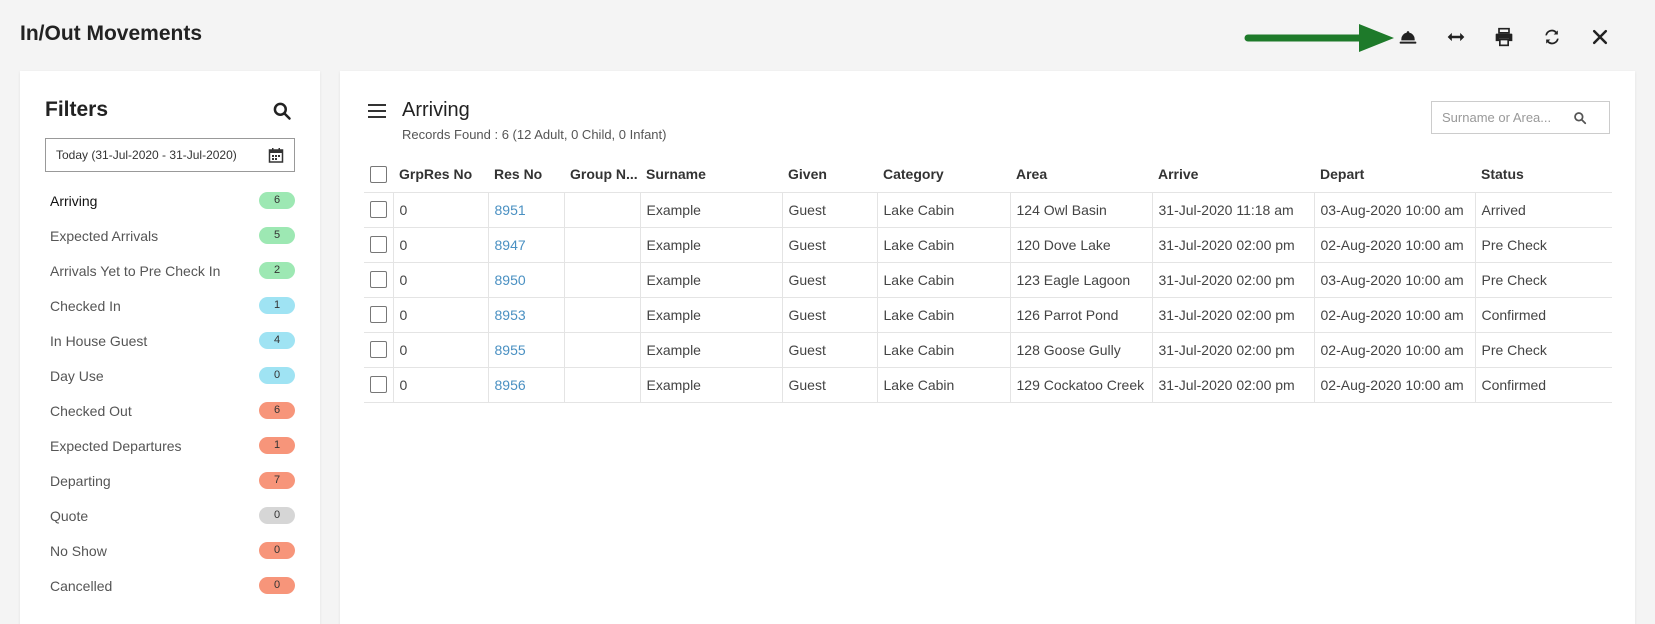  I want to click on filter-item: Expected Departures 1, so click(172, 445).